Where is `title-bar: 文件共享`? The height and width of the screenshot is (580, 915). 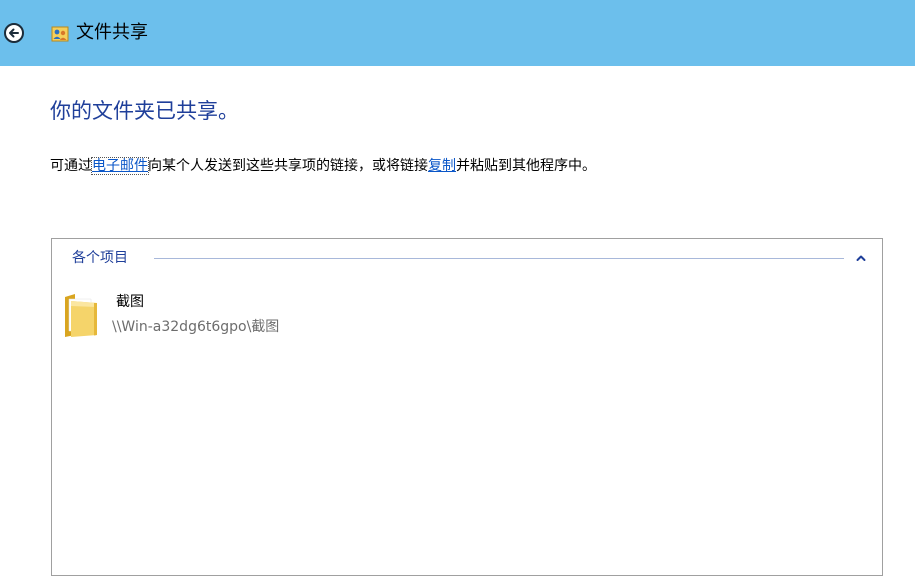
title-bar: 文件共享 is located at coordinates (457, 33).